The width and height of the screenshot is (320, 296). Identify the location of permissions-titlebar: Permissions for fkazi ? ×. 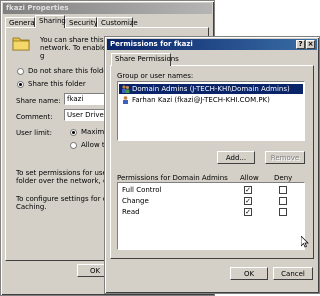
(212, 44).